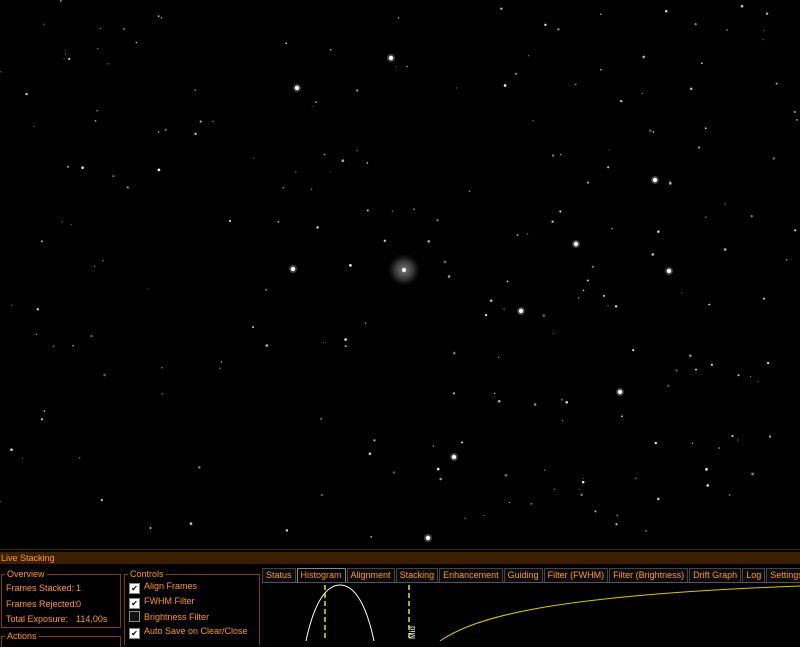 The width and height of the screenshot is (800, 647). What do you see at coordinates (619, 613) in the screenshot?
I see `stretch-curve` at bounding box center [619, 613].